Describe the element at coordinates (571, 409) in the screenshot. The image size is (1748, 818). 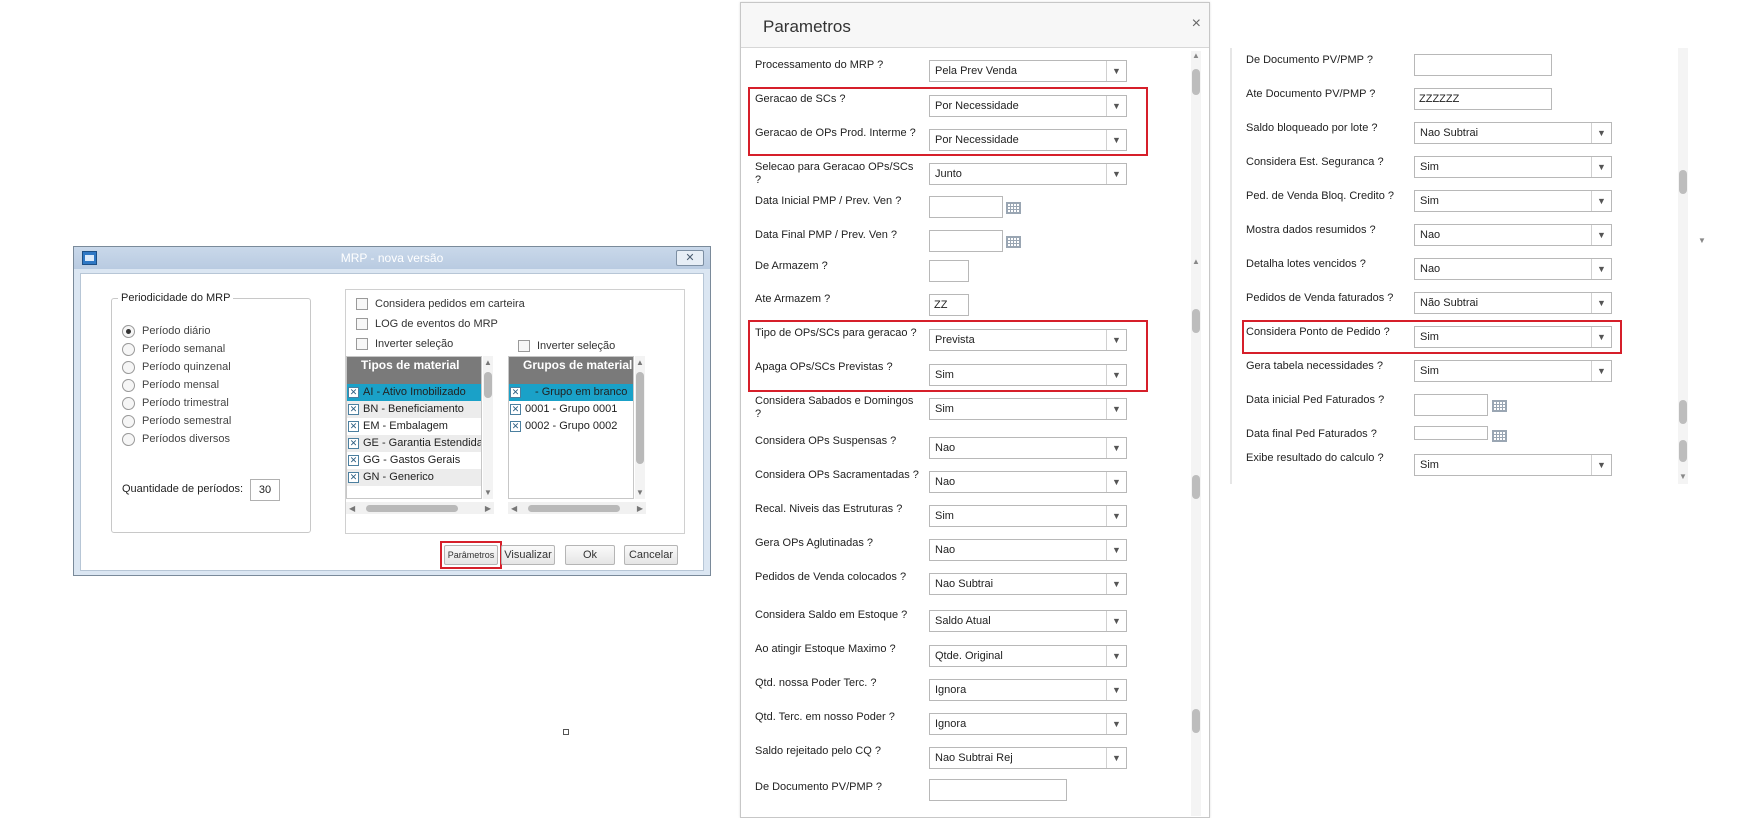
I see `list-item: ✕ 0001 - Grupo 0001` at that location.